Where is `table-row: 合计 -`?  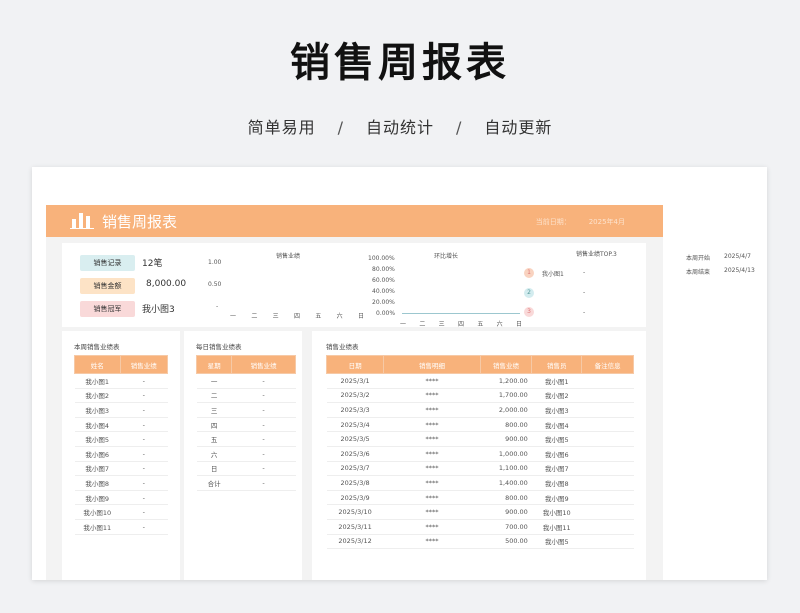 table-row: 合计 - is located at coordinates (246, 483).